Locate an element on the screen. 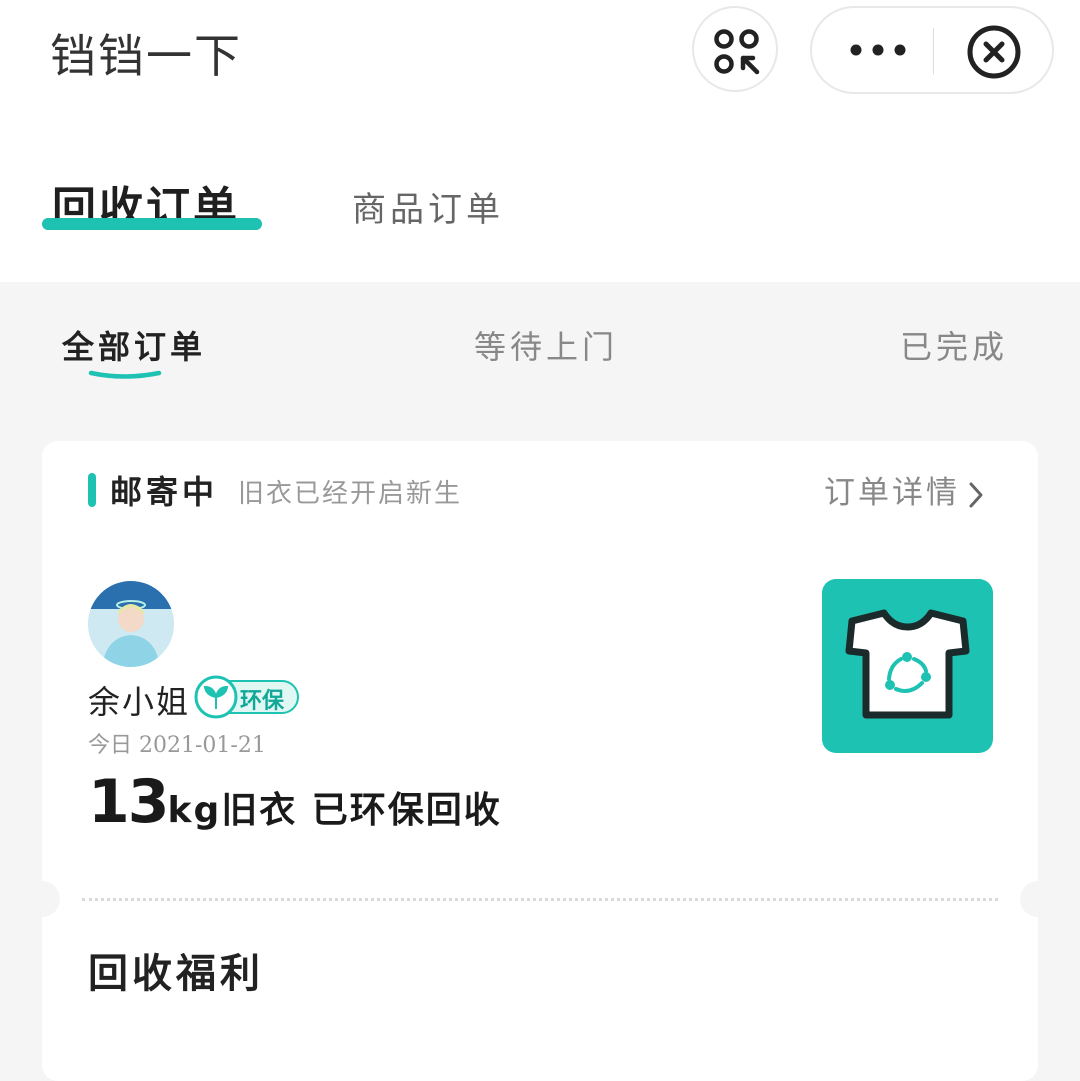 The height and width of the screenshot is (1081, 1080). chevron-right-icon is located at coordinates (976, 494).